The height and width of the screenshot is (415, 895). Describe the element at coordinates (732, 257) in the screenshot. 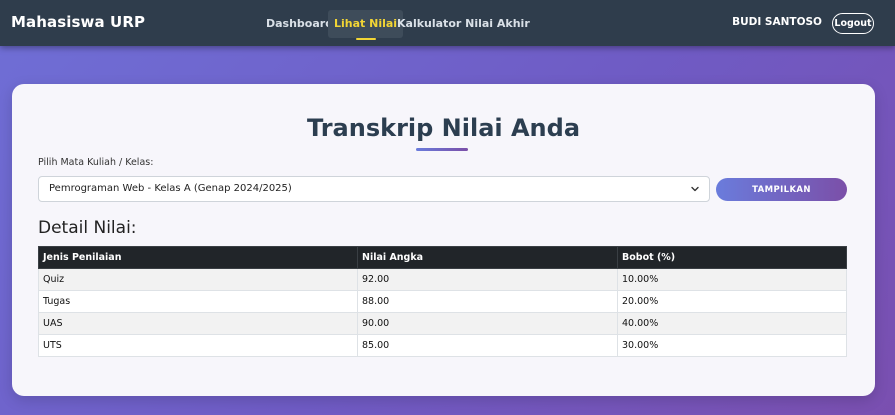

I see `column-header-bobot: Bobot (%)` at that location.